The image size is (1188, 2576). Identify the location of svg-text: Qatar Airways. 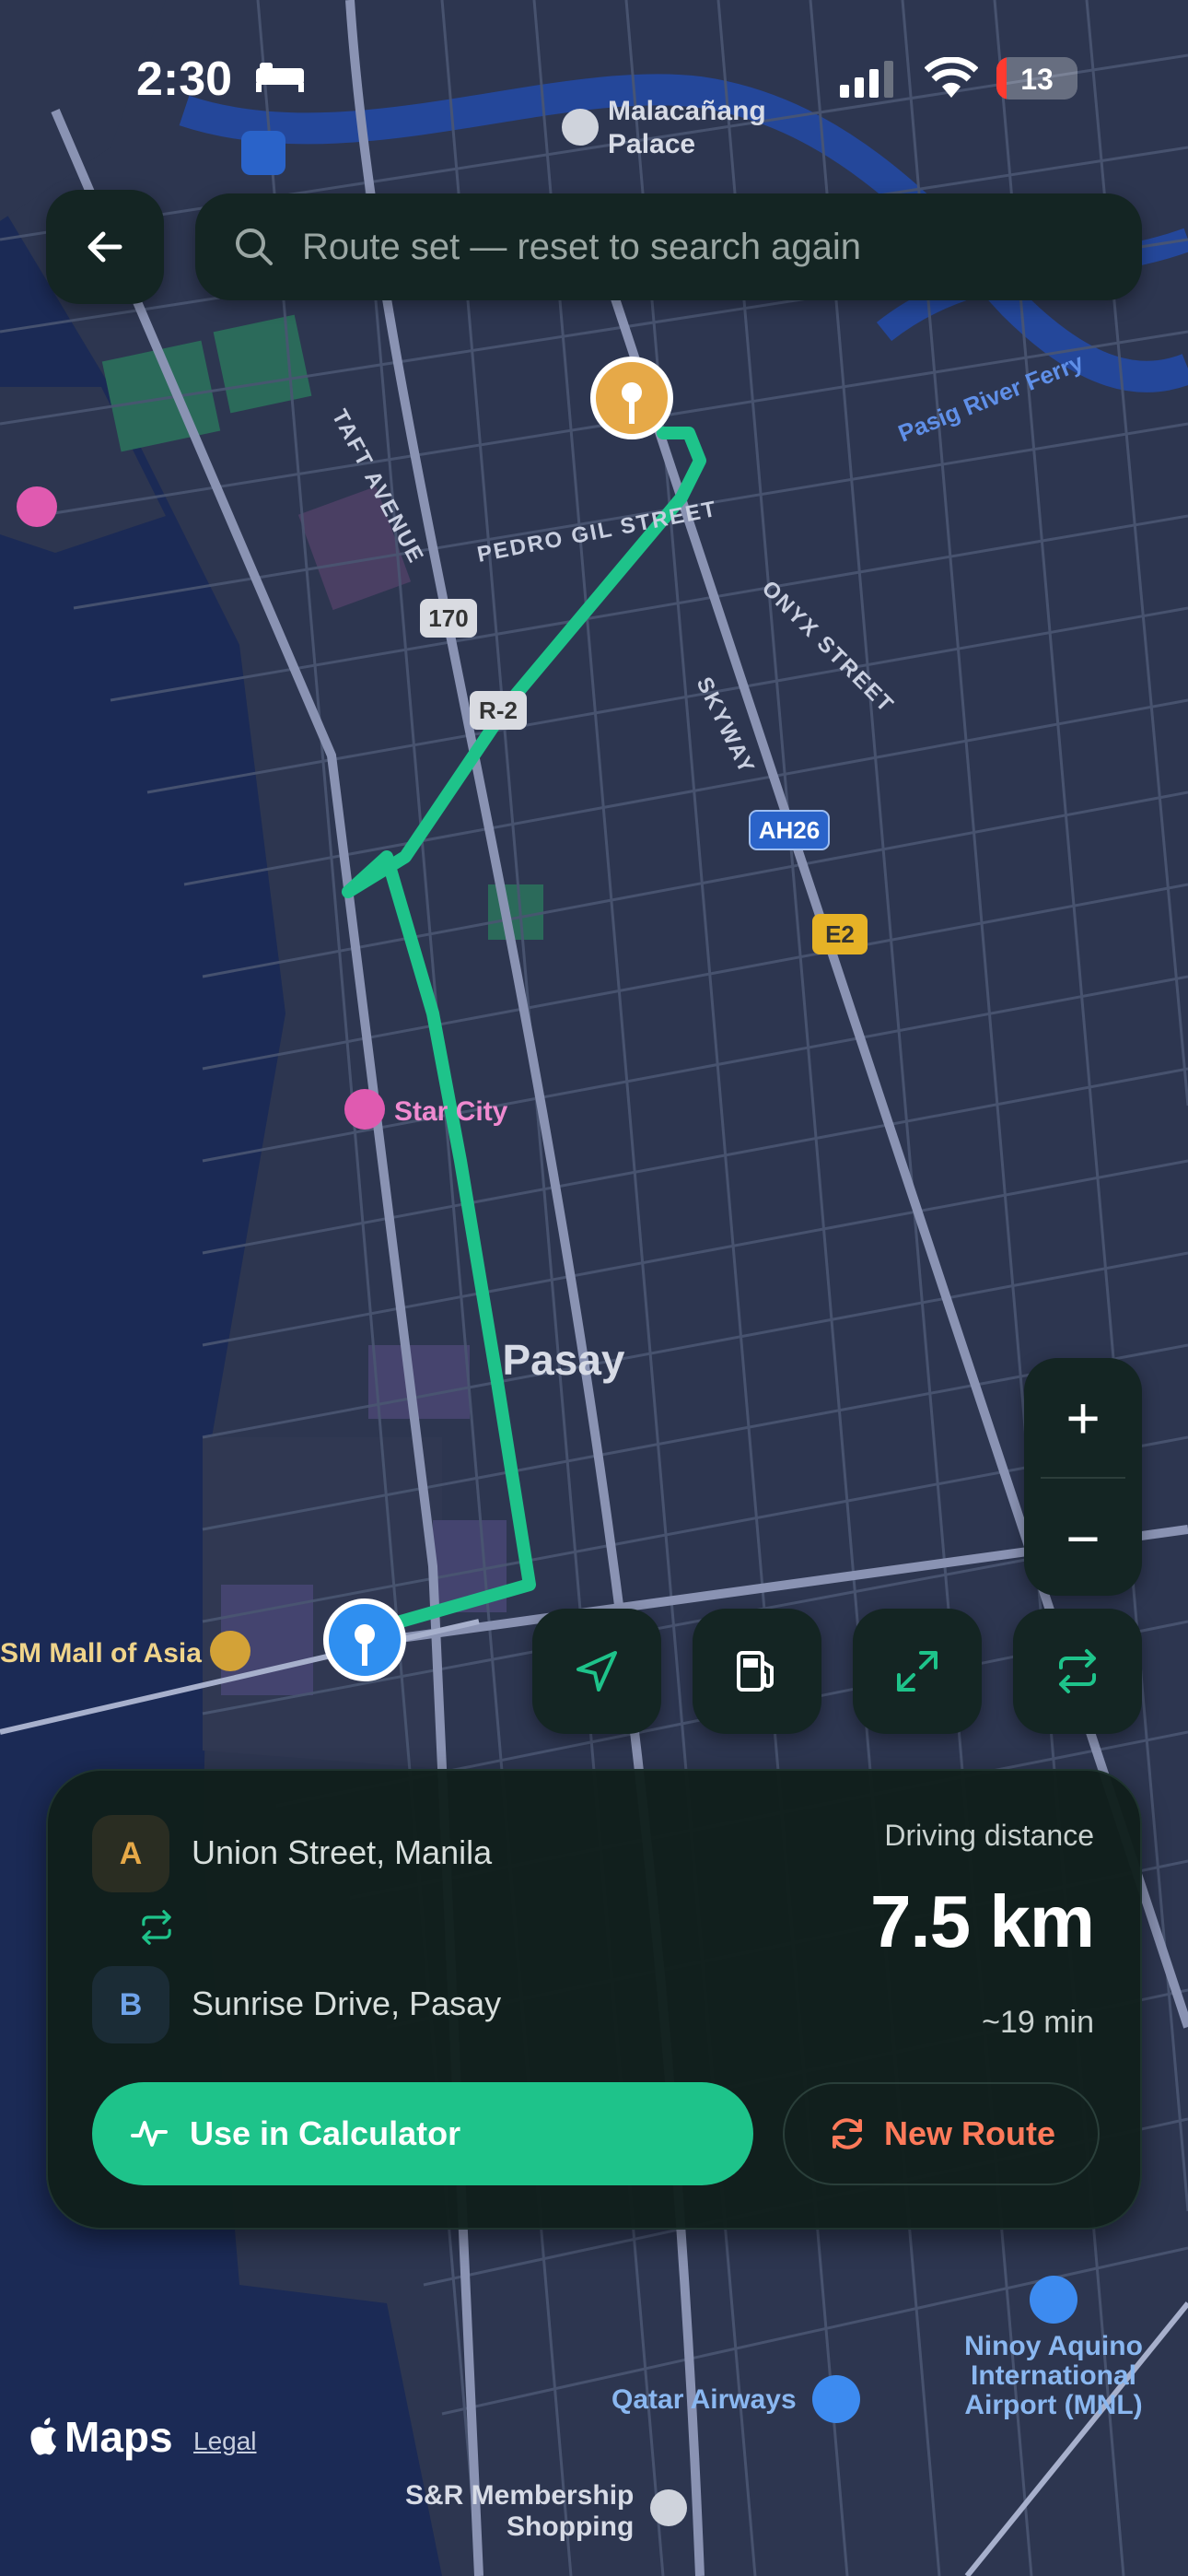
(704, 2399).